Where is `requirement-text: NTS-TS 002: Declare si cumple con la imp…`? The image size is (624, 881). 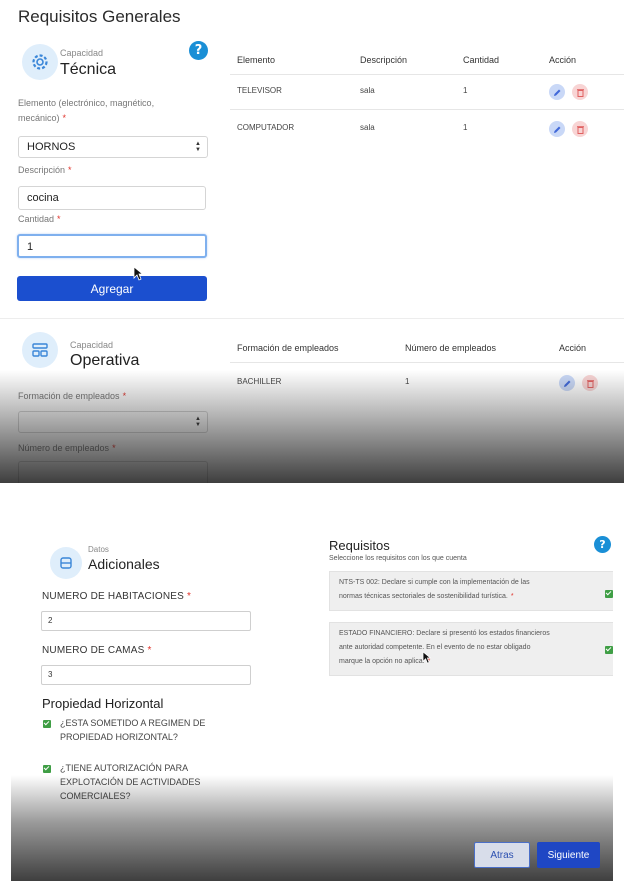
requirement-text: NTS-TS 002: Declare si cumple con la imp… is located at coordinates (434, 589).